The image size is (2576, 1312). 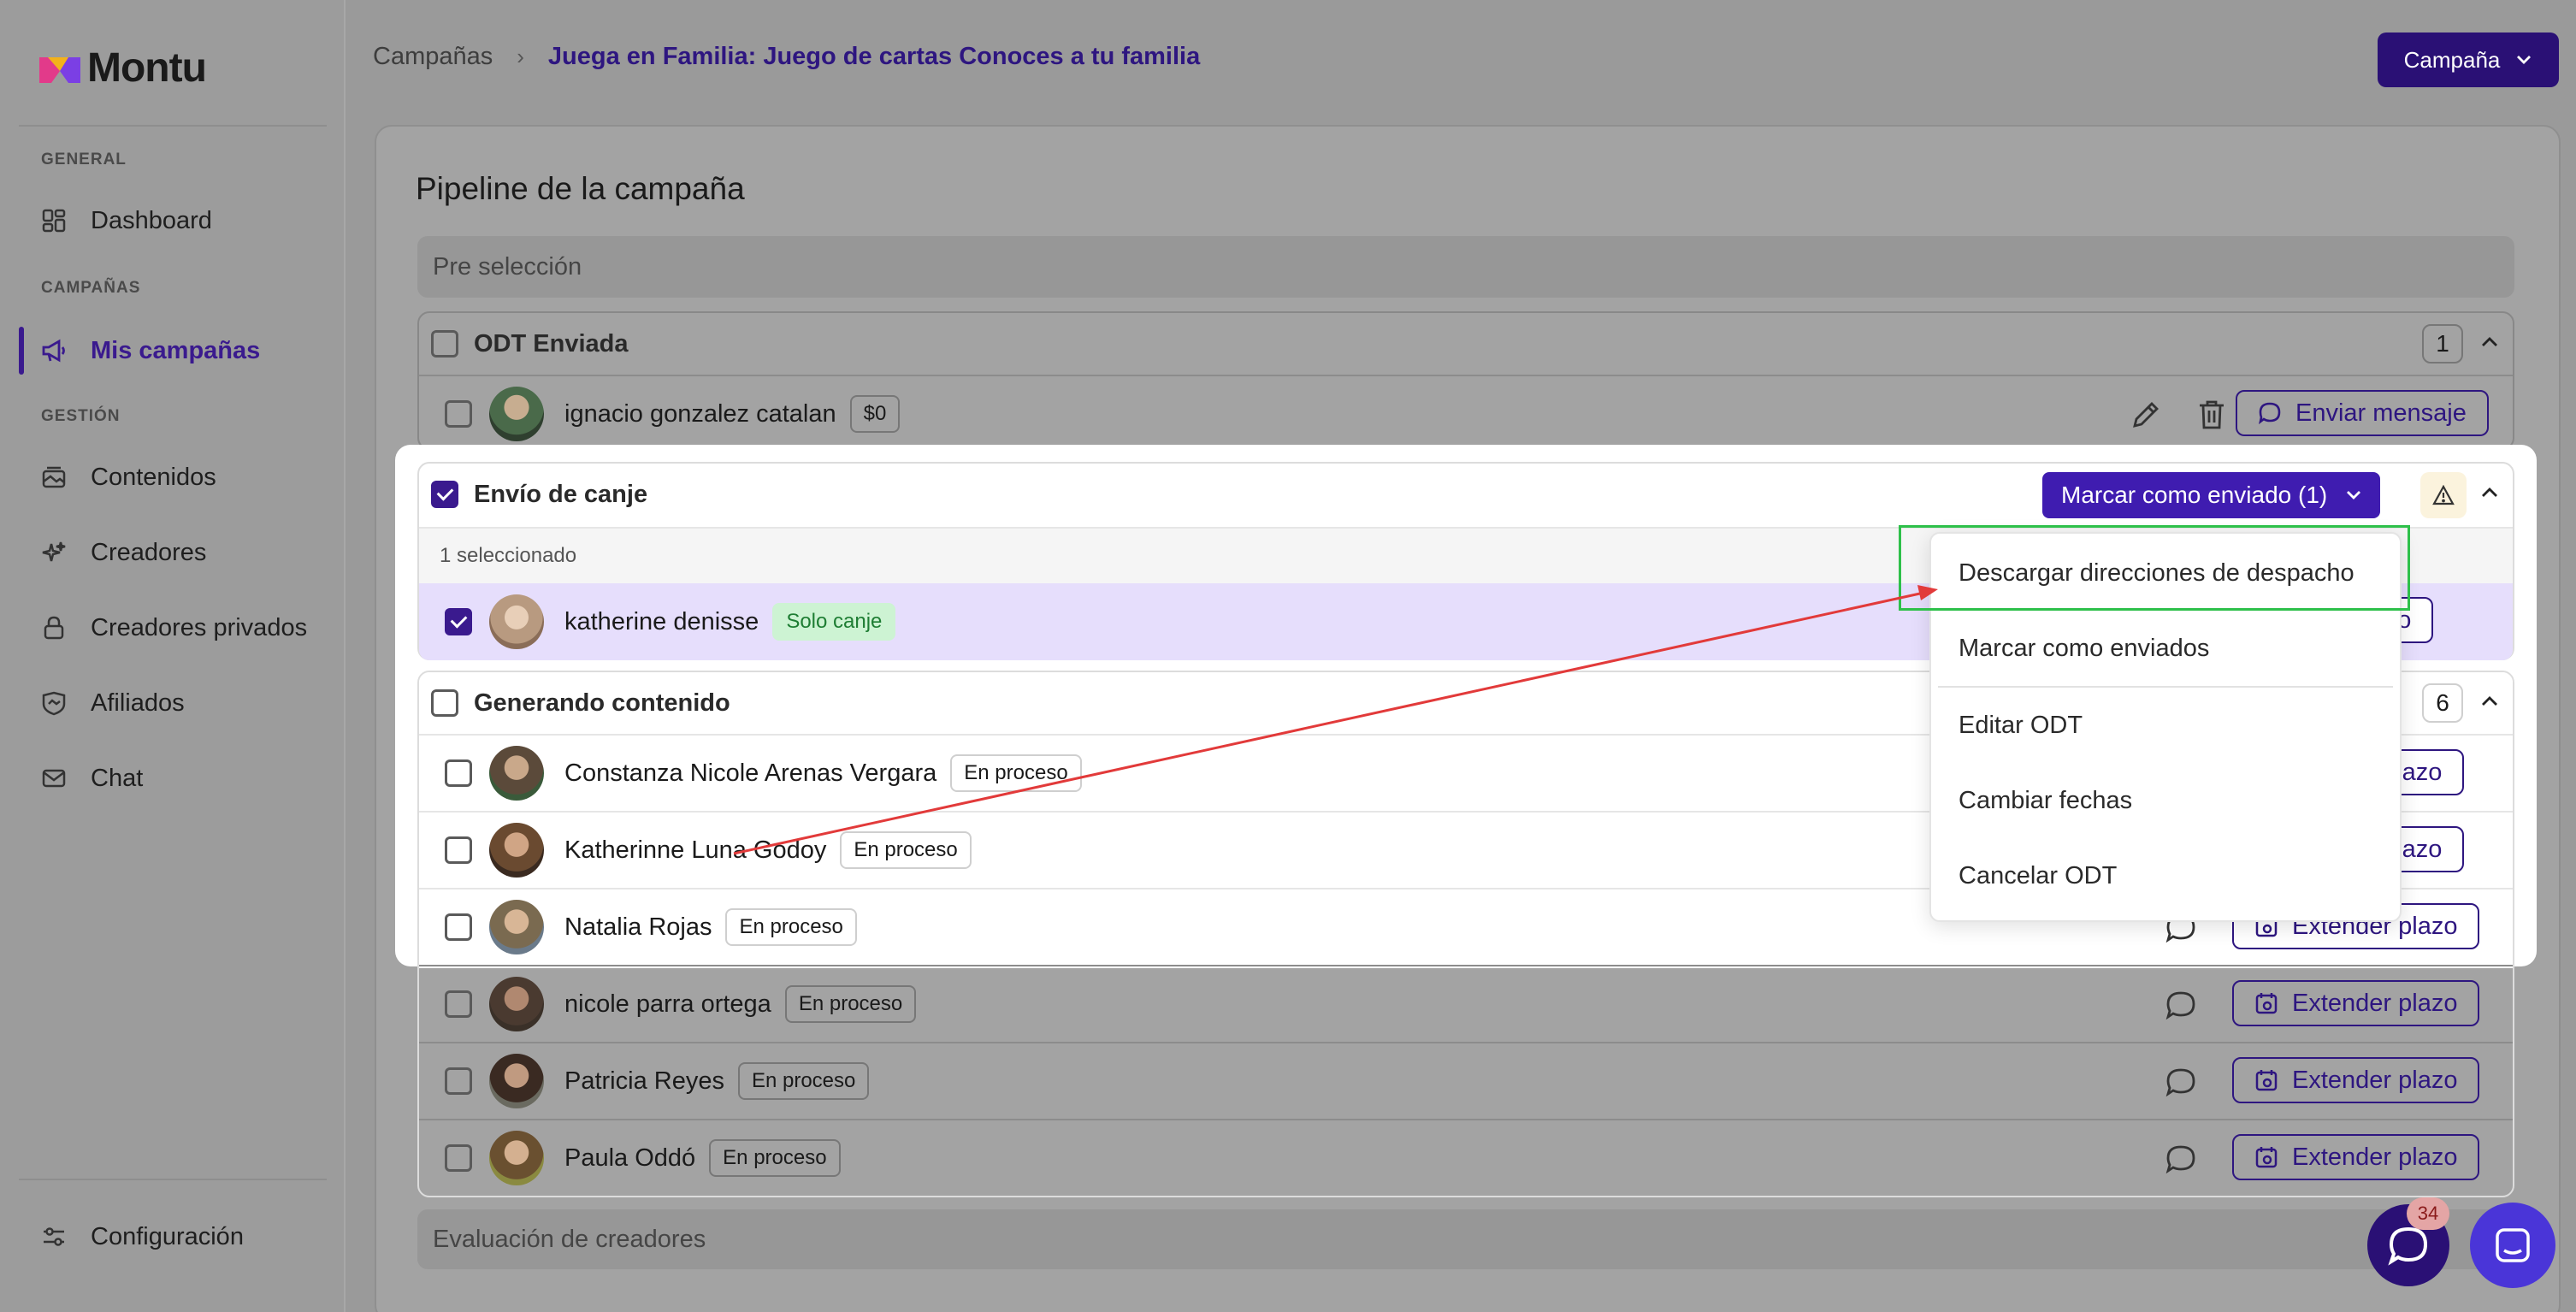 I want to click on sidebar-item-contenidos: Contenidos, so click(x=127, y=477).